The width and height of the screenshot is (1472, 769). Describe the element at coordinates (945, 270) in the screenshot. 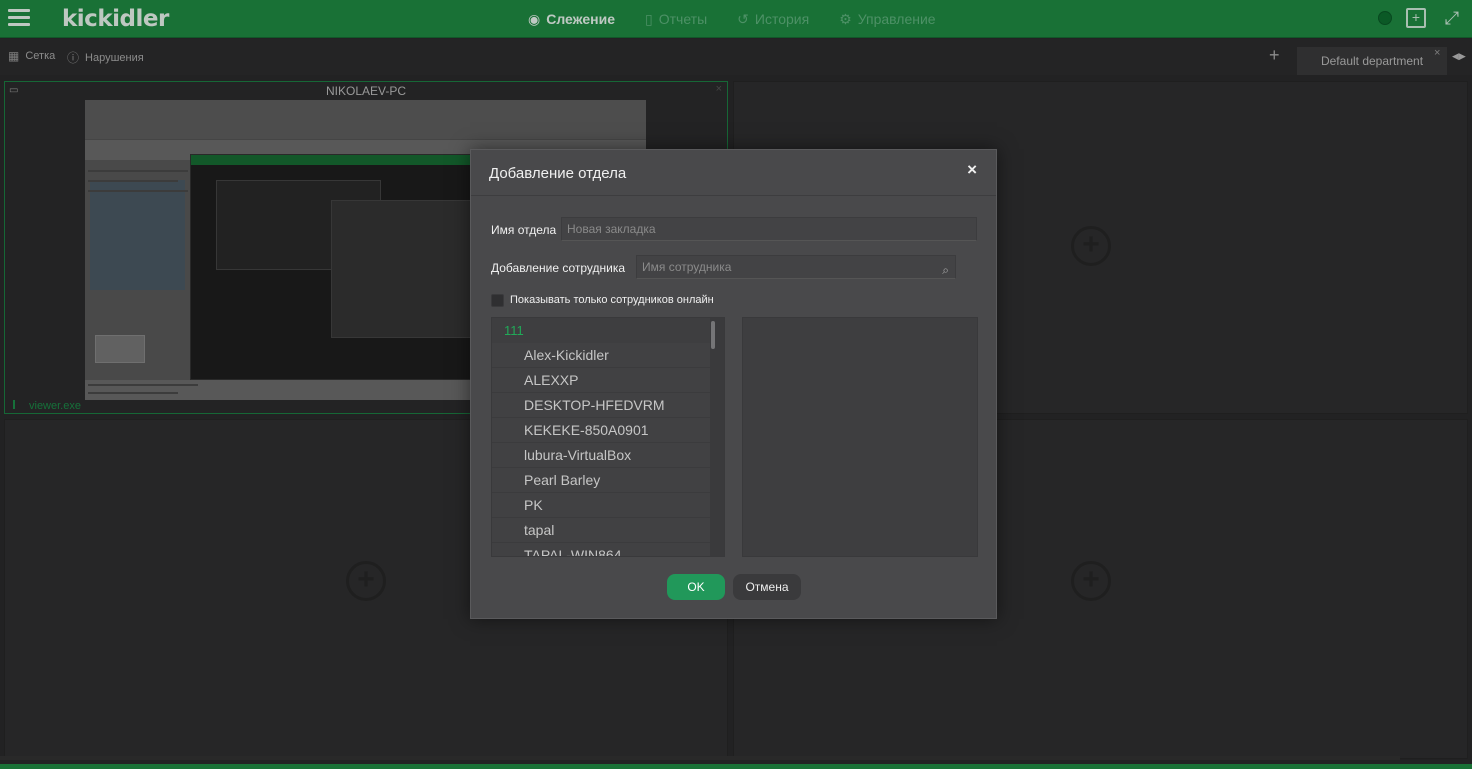

I see `search-icon: ⌕` at that location.